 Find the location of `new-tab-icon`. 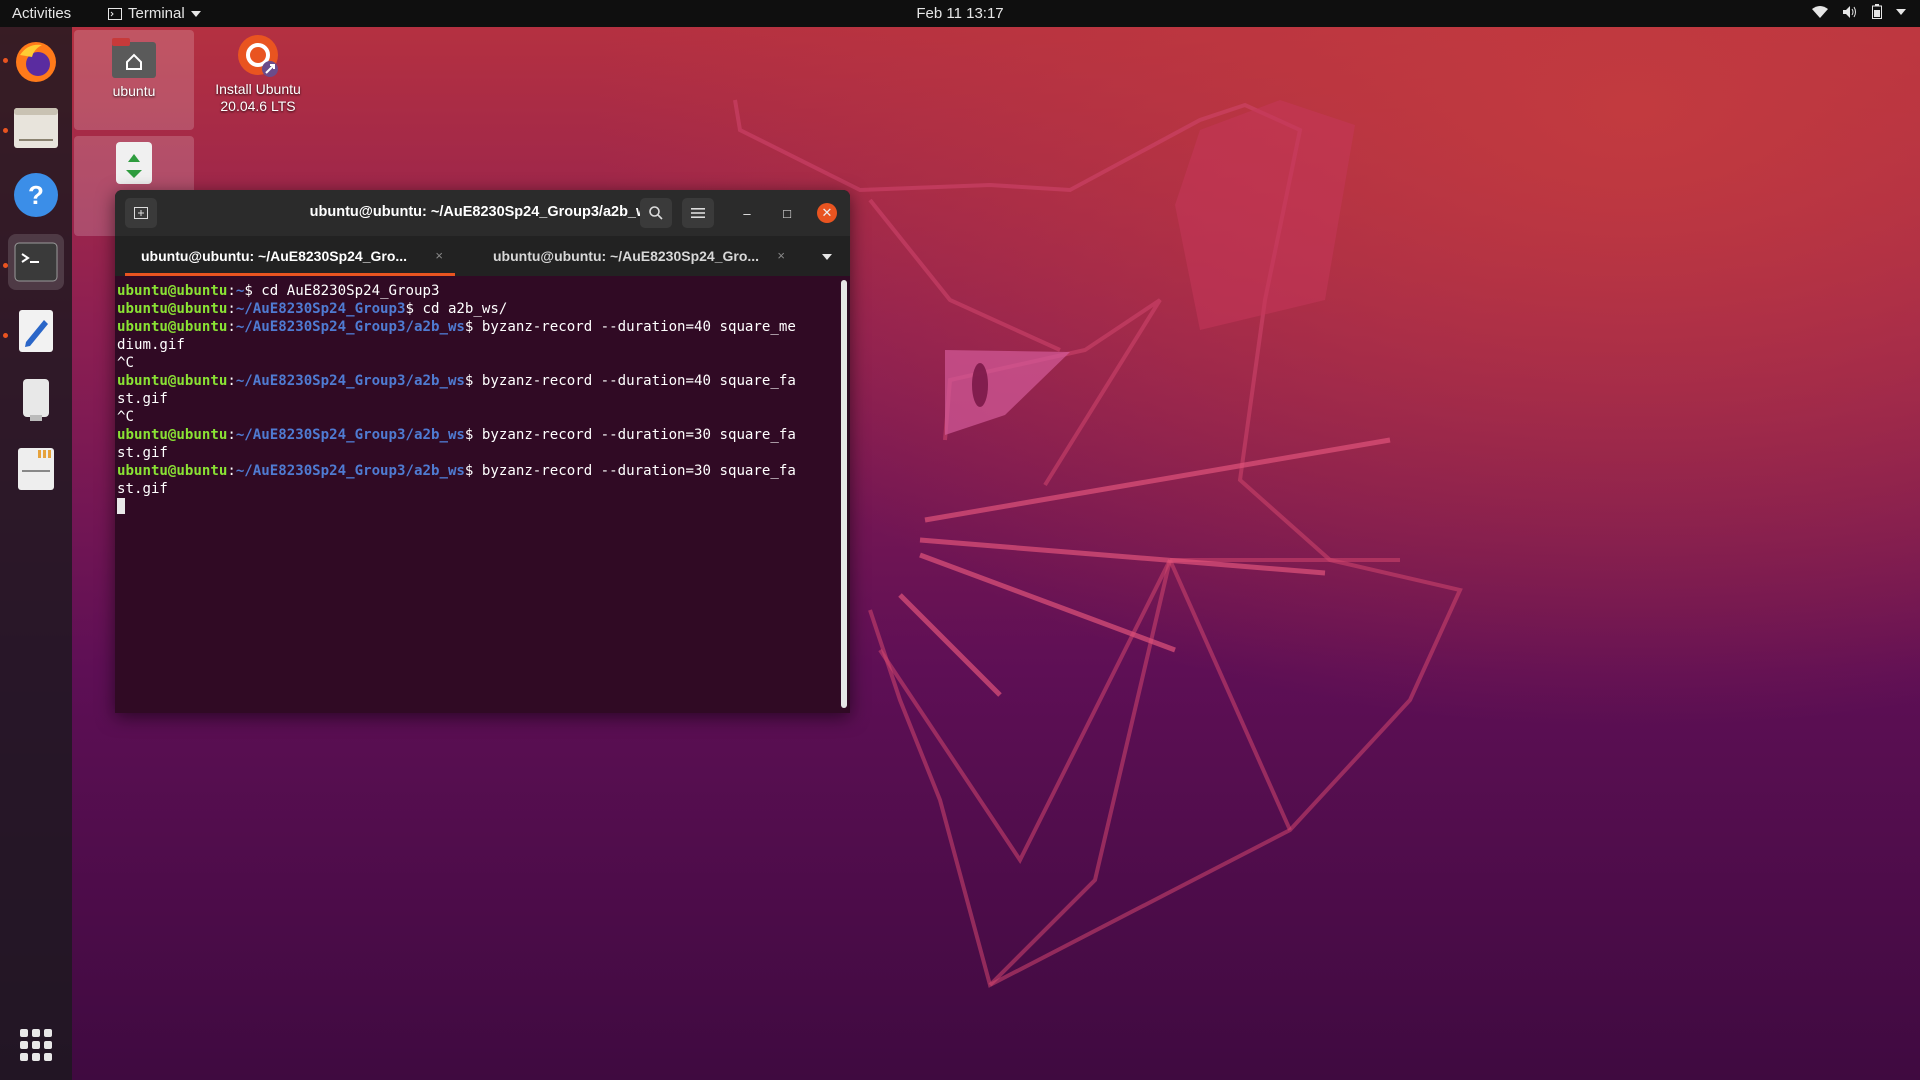

new-tab-icon is located at coordinates (141, 213).